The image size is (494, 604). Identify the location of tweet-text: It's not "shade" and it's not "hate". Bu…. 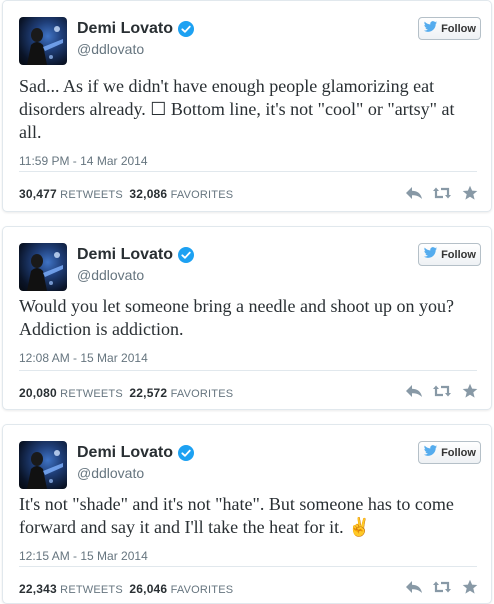
(236, 515).